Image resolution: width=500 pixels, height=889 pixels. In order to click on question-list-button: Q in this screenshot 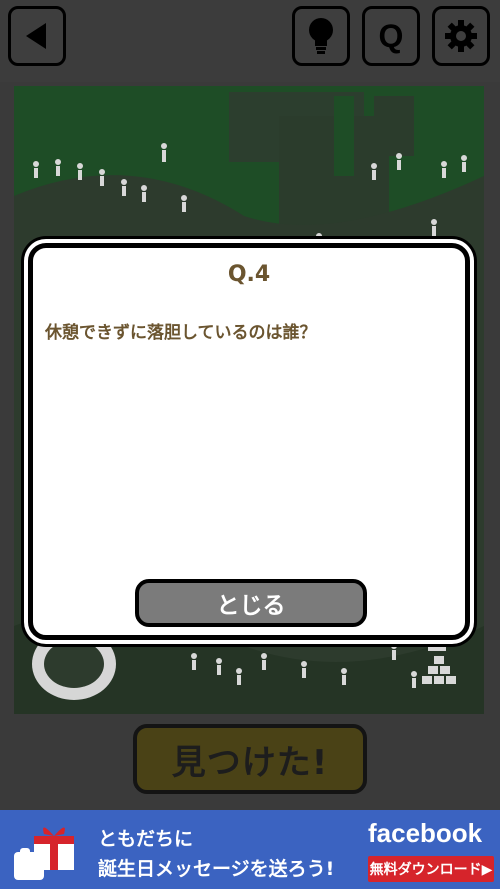, I will do `click(391, 36)`.